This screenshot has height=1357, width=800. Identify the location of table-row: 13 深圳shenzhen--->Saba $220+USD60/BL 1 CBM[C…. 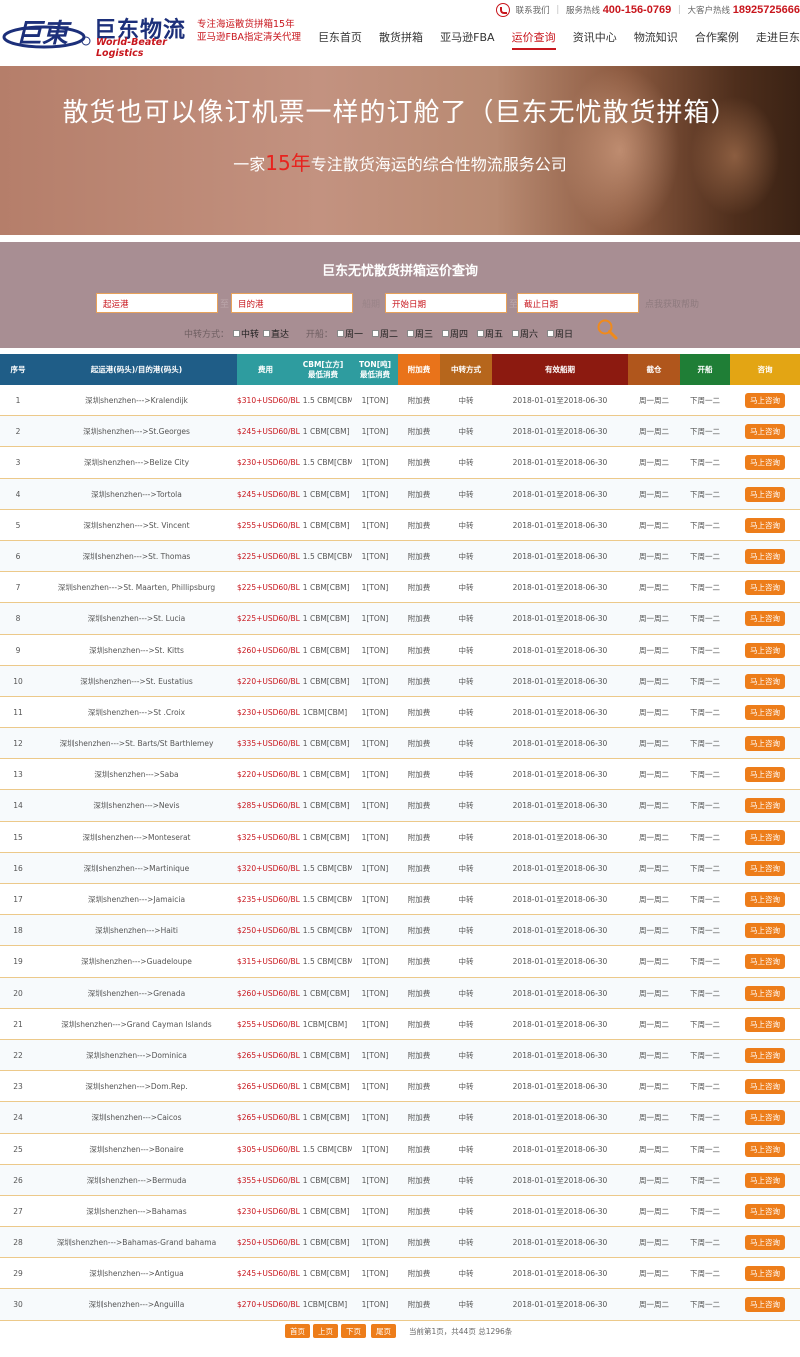
(400, 775).